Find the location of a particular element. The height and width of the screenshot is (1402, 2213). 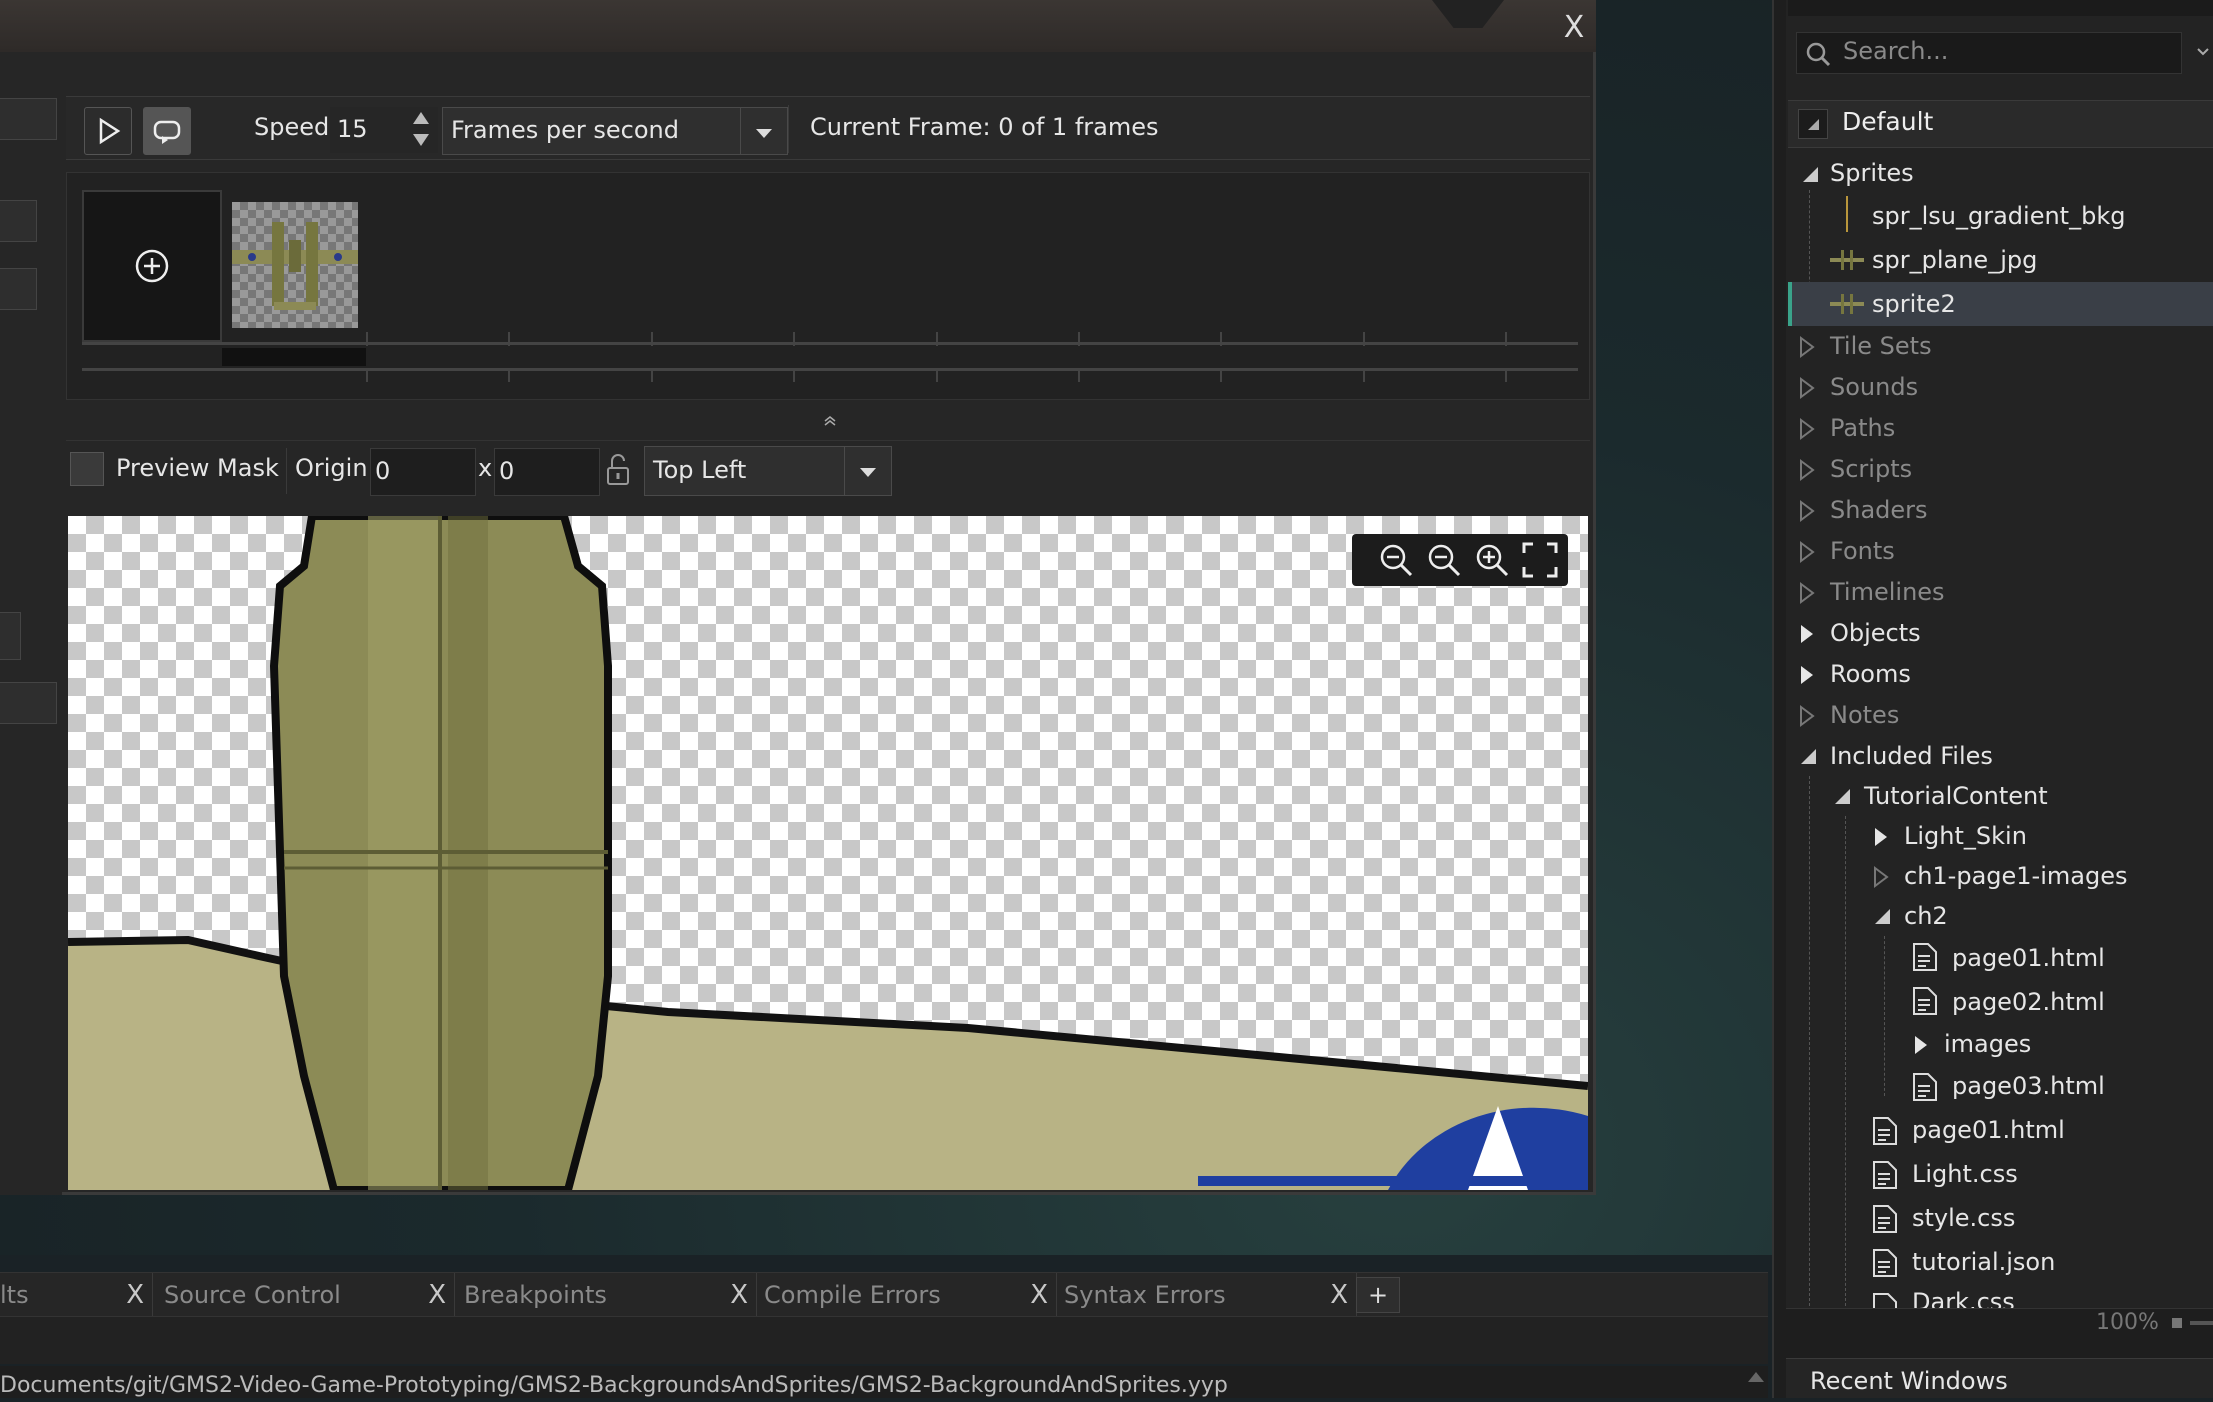

recent-windows-header: Recent Windows is located at coordinates (1999, 1378).